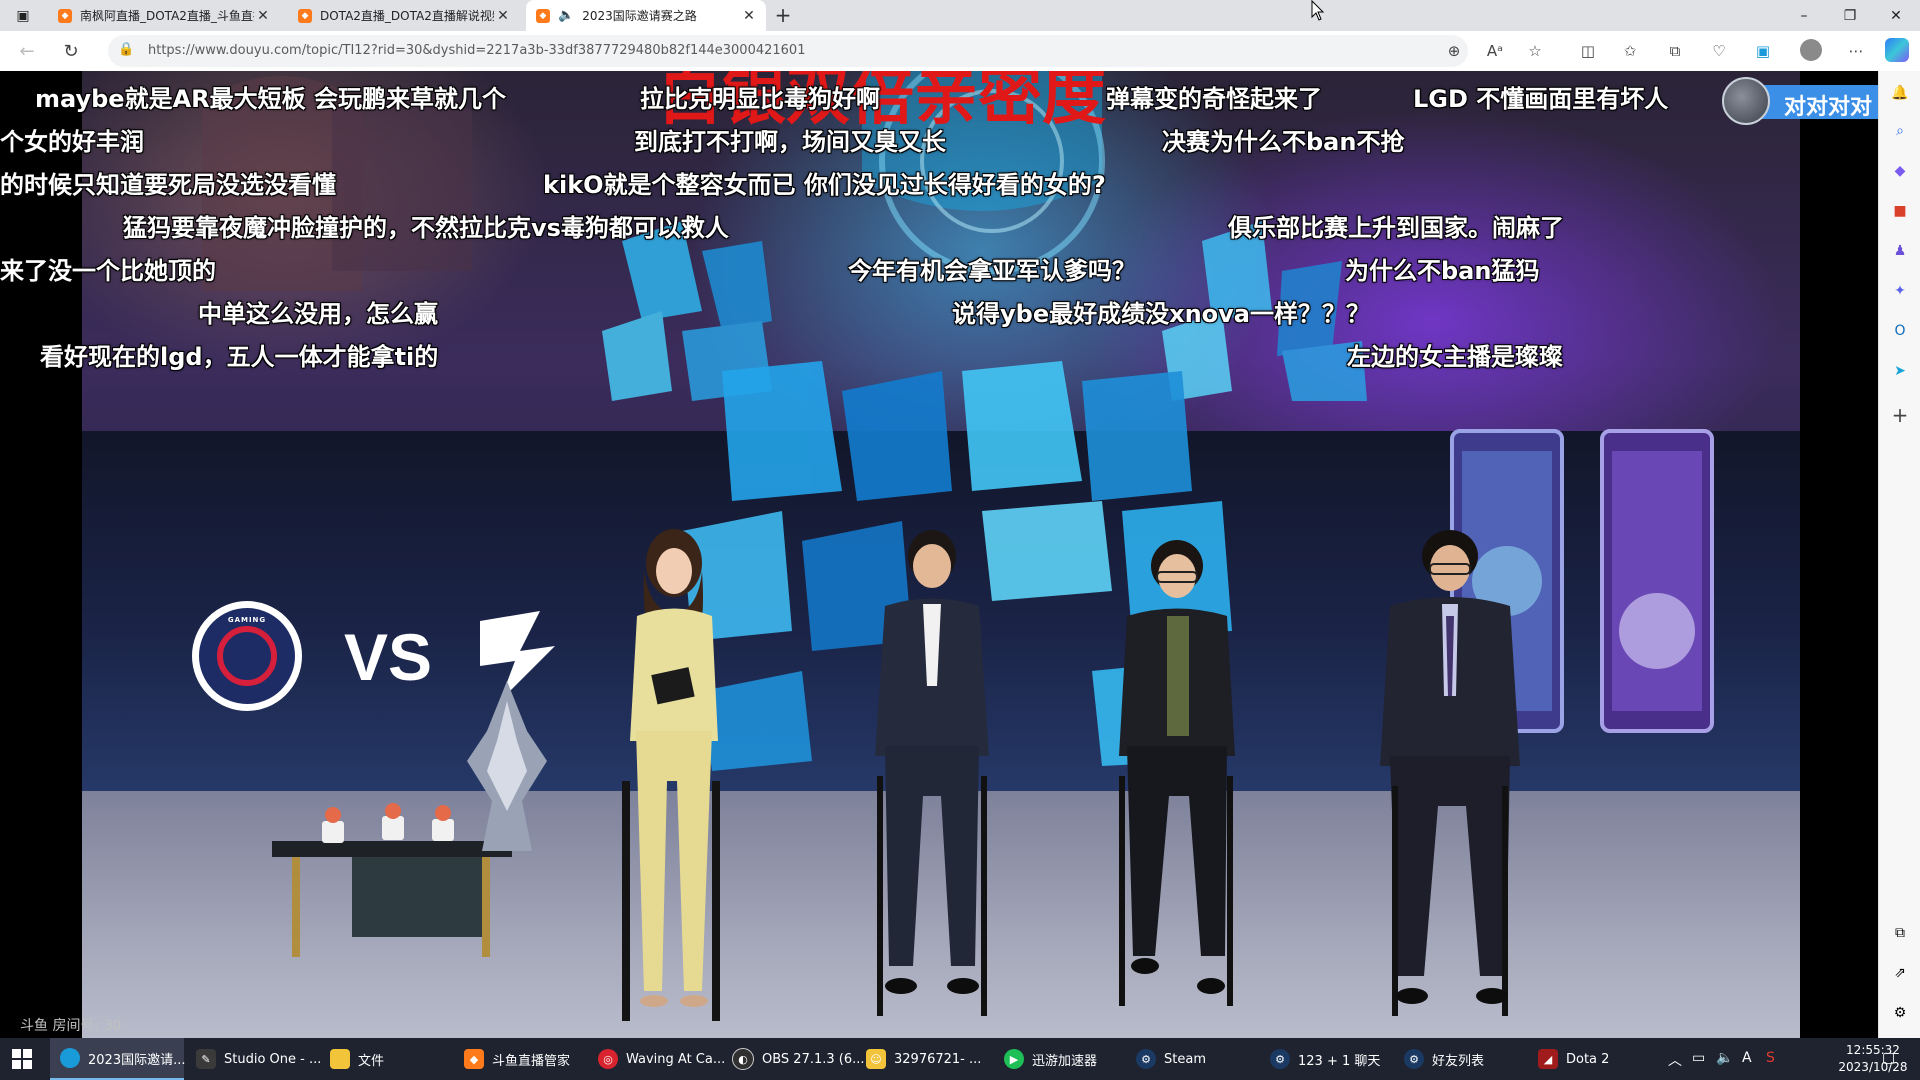  What do you see at coordinates (426, 228) in the screenshot?
I see `danmaku-comment: 猛犸要靠夜魔冲脸撞护的，不然拉比克vs毒狗都可以救人` at bounding box center [426, 228].